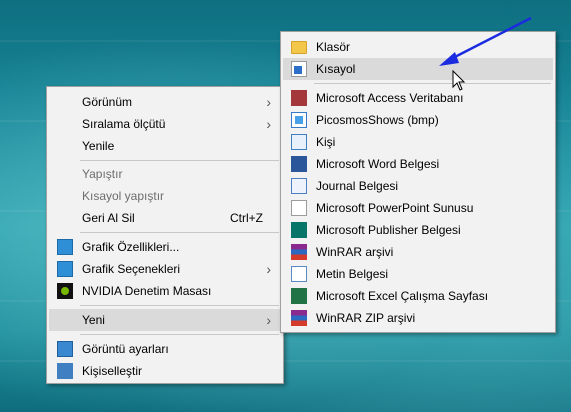 The width and height of the screenshot is (571, 412). Describe the element at coordinates (418, 274) in the screenshot. I see `submenu-item-text-document: Metin Belgesi` at that location.